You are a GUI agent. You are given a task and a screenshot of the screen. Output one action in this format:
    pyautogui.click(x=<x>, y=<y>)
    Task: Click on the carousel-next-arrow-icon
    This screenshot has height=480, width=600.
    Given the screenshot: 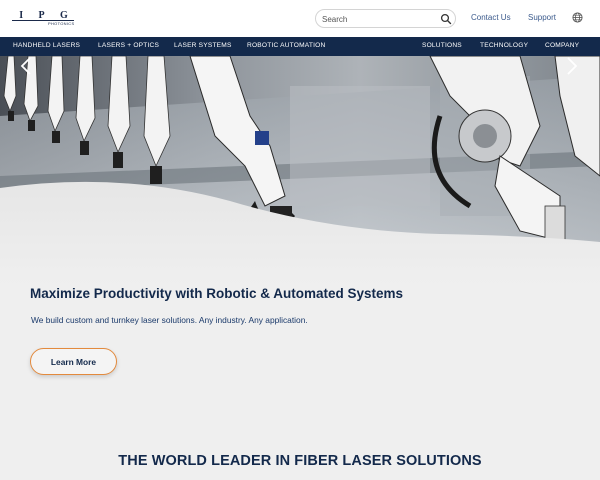 What is the action you would take?
    pyautogui.click(x=572, y=66)
    